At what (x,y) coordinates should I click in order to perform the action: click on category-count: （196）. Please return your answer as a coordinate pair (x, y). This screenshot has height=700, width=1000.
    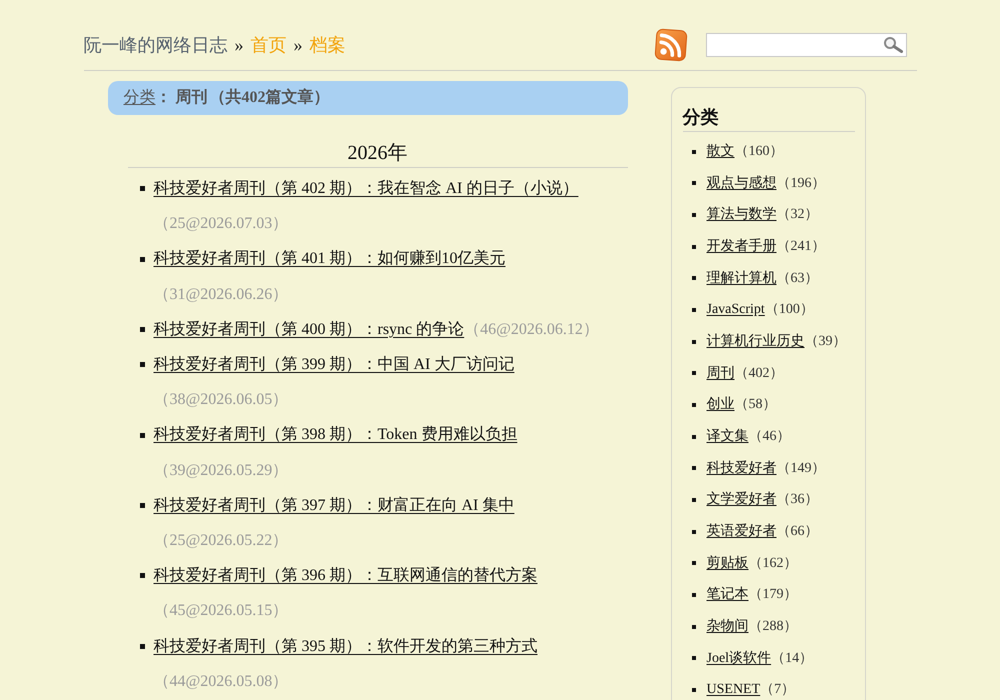
    Looking at the image, I should click on (801, 183).